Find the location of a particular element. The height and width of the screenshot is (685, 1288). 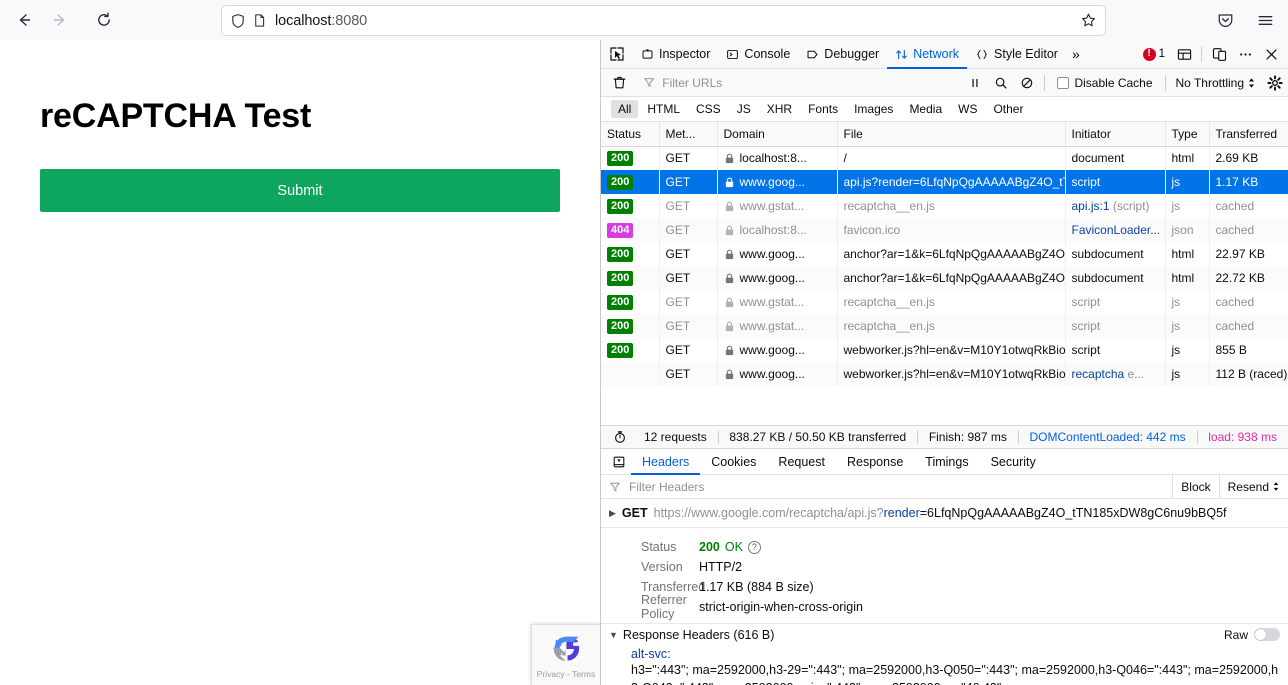

details-tab-headers: Headers is located at coordinates (665, 462).